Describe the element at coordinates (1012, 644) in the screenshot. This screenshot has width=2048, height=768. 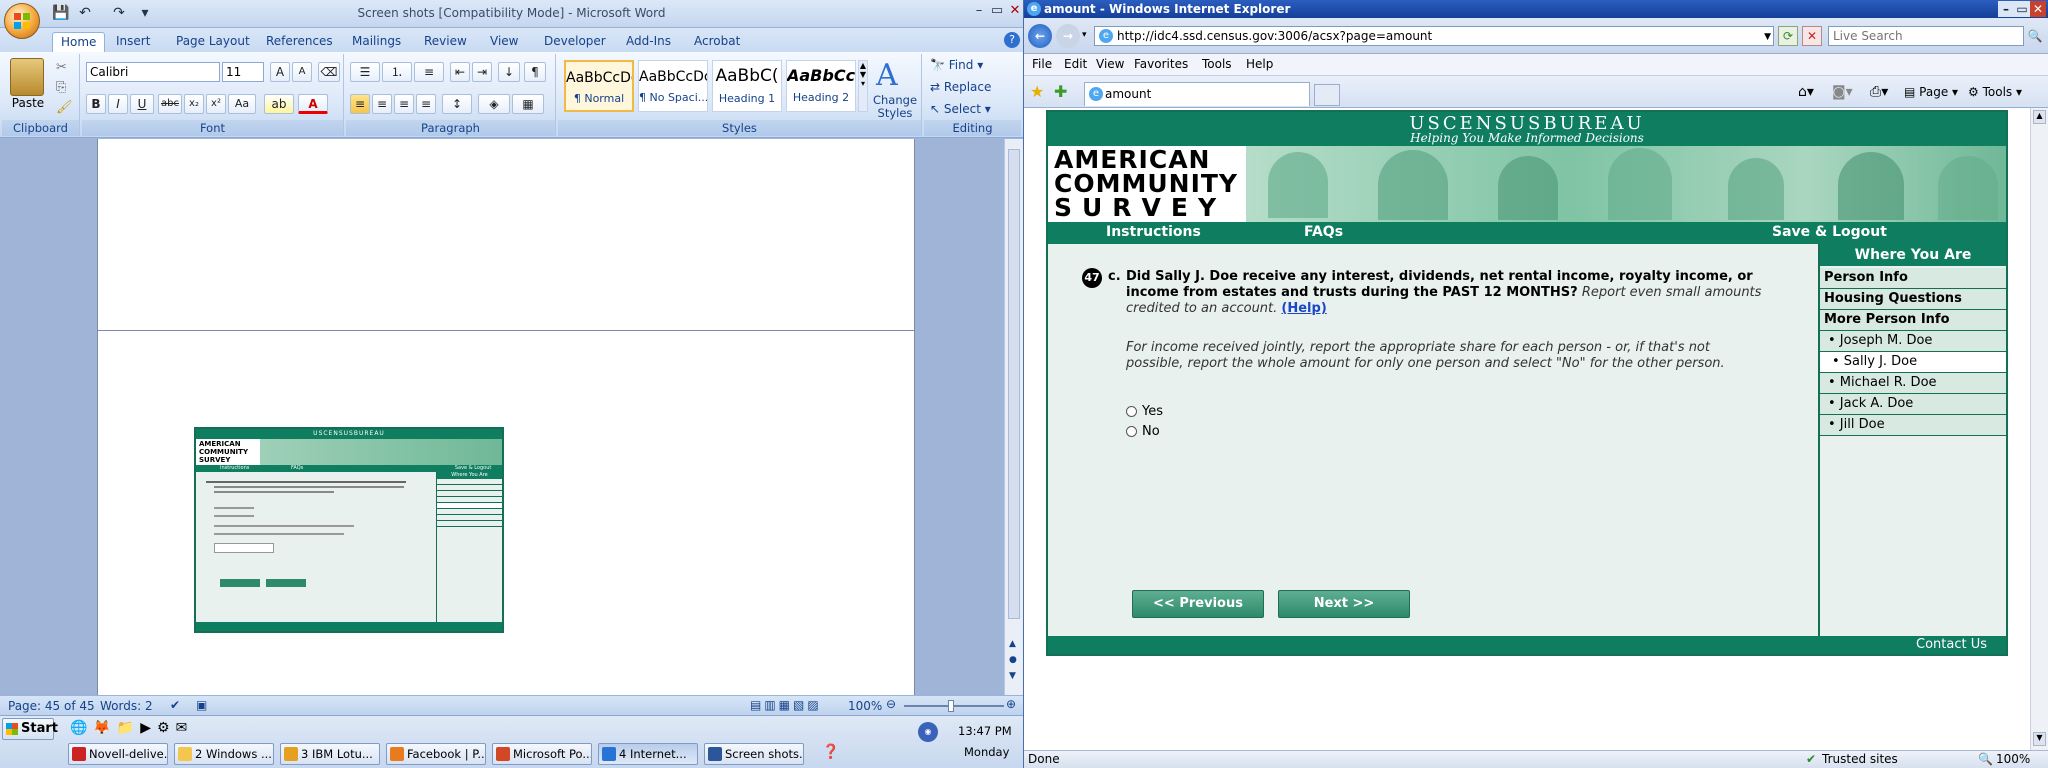
I see `prev-page-icon: ▲` at that location.